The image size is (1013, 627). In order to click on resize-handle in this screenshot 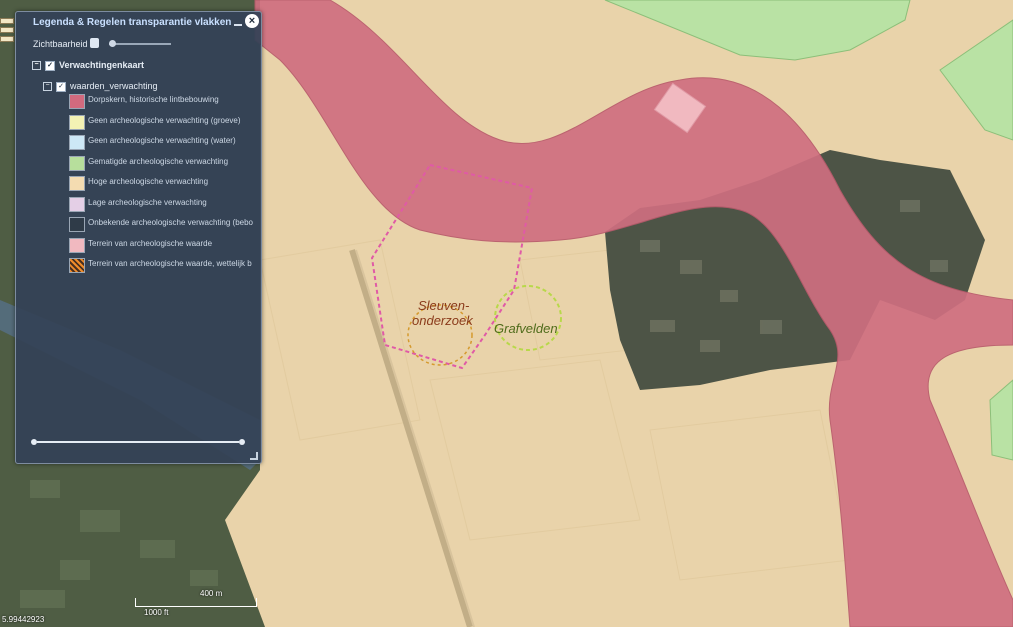, I will do `click(254, 456)`.